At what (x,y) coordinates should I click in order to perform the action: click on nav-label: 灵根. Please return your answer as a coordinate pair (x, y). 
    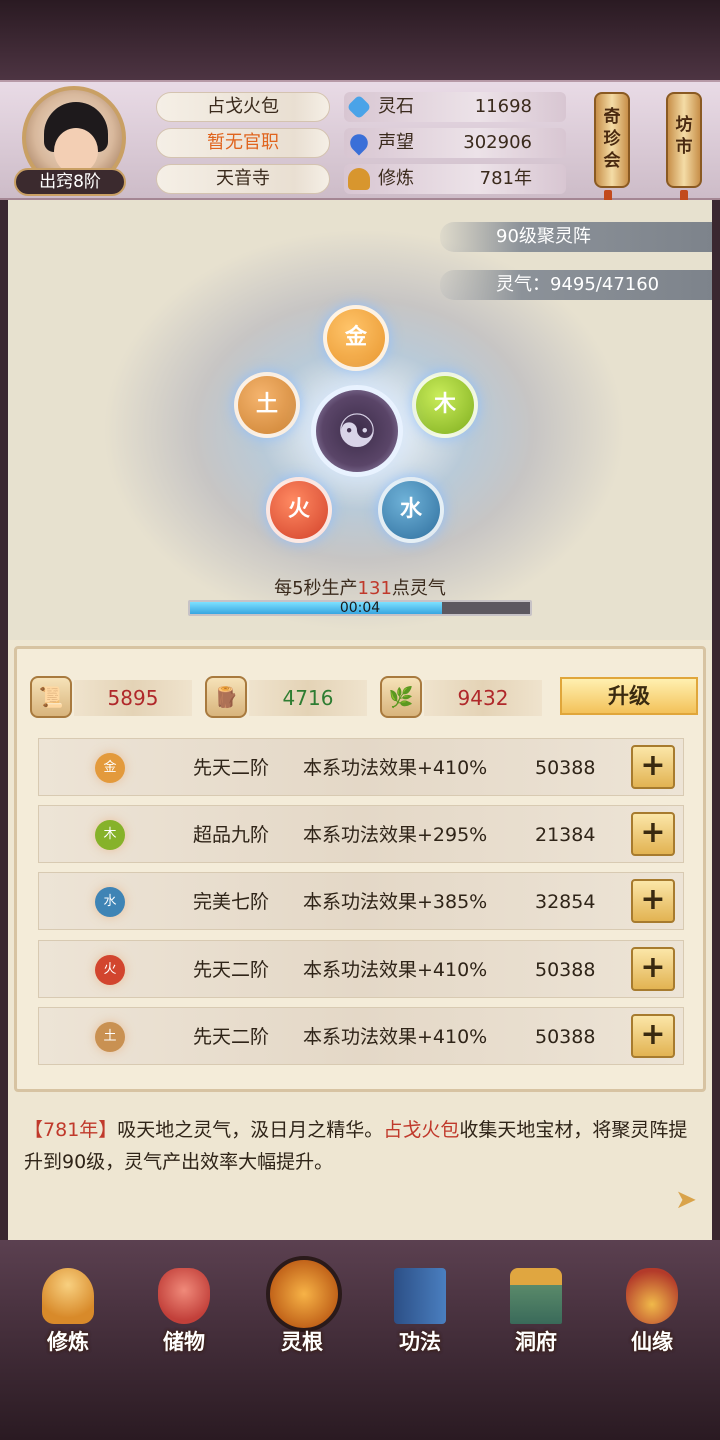
    Looking at the image, I should click on (302, 1342).